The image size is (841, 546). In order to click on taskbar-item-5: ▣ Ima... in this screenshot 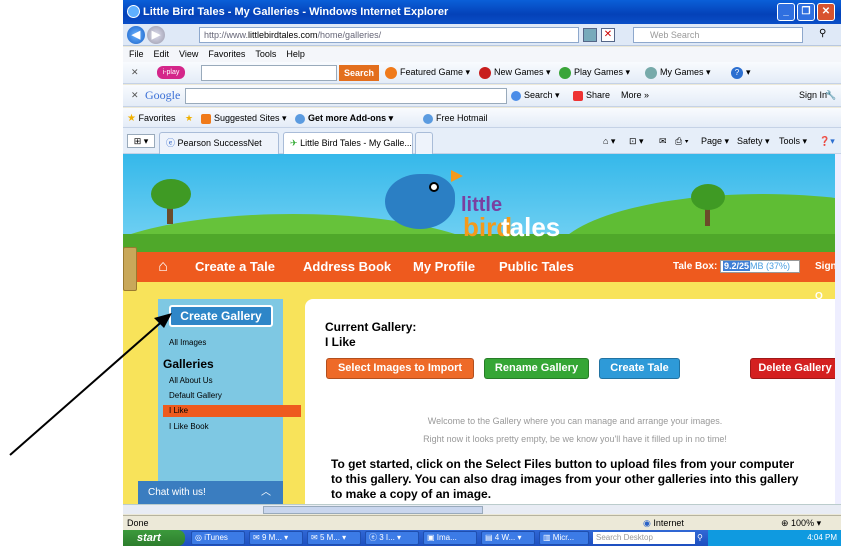, I will do `click(450, 538)`.